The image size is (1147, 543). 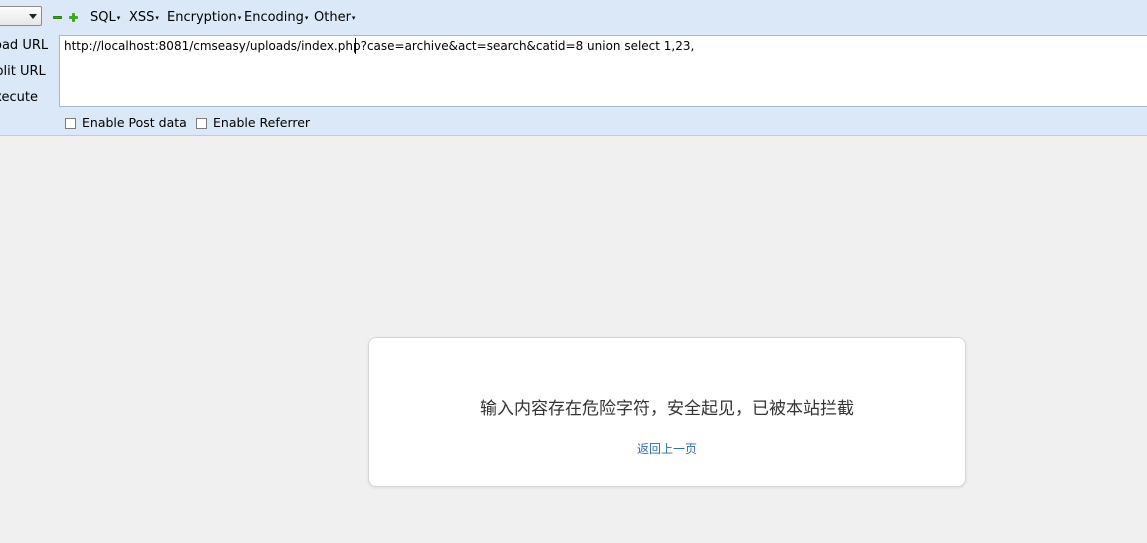 I want to click on menu-encoding-label: Encoding, so click(x=274, y=17).